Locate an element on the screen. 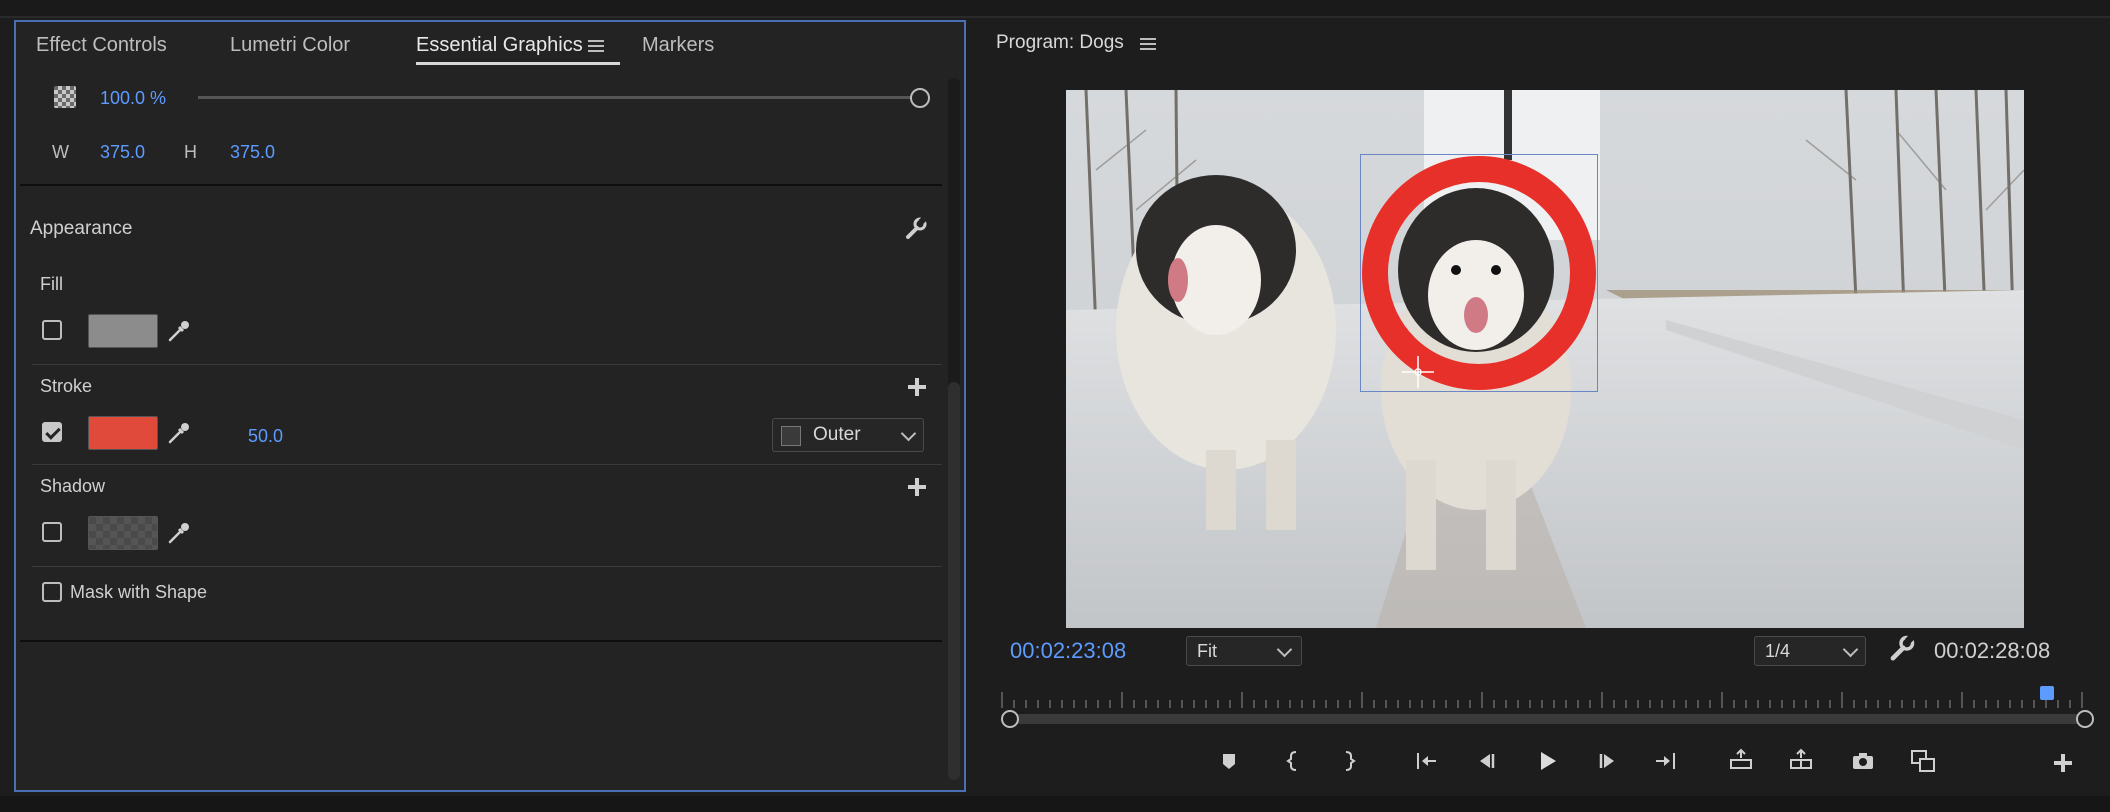 The image size is (2110, 812). step-forward-icon is located at coordinates (1606, 761).